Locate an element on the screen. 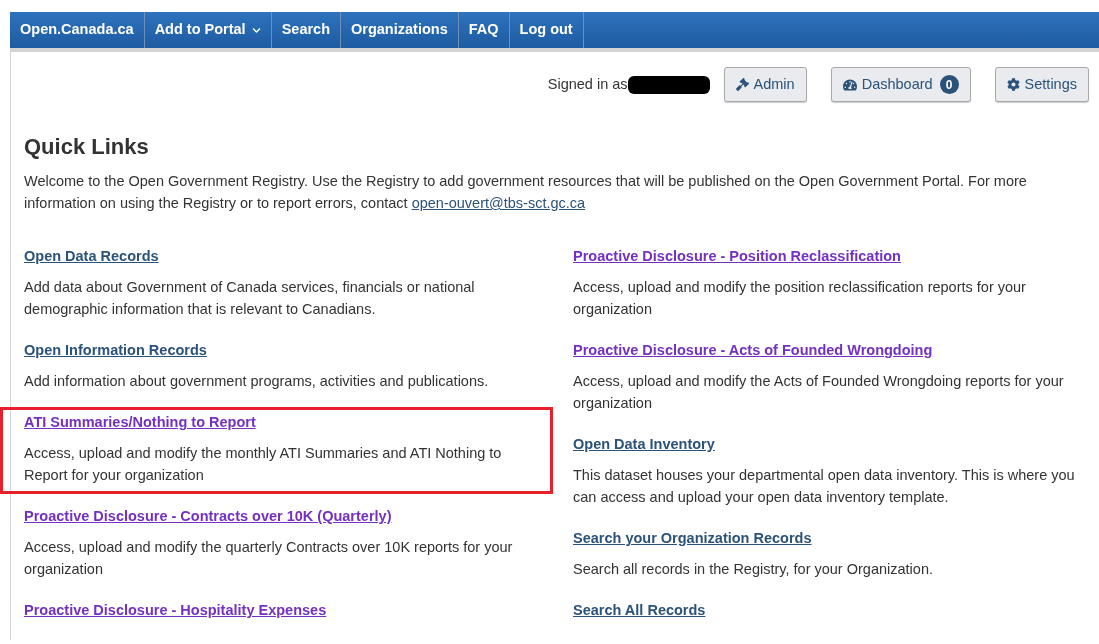 This screenshot has height=644, width=1099. settings-button: Settings is located at coordinates (1041, 84).